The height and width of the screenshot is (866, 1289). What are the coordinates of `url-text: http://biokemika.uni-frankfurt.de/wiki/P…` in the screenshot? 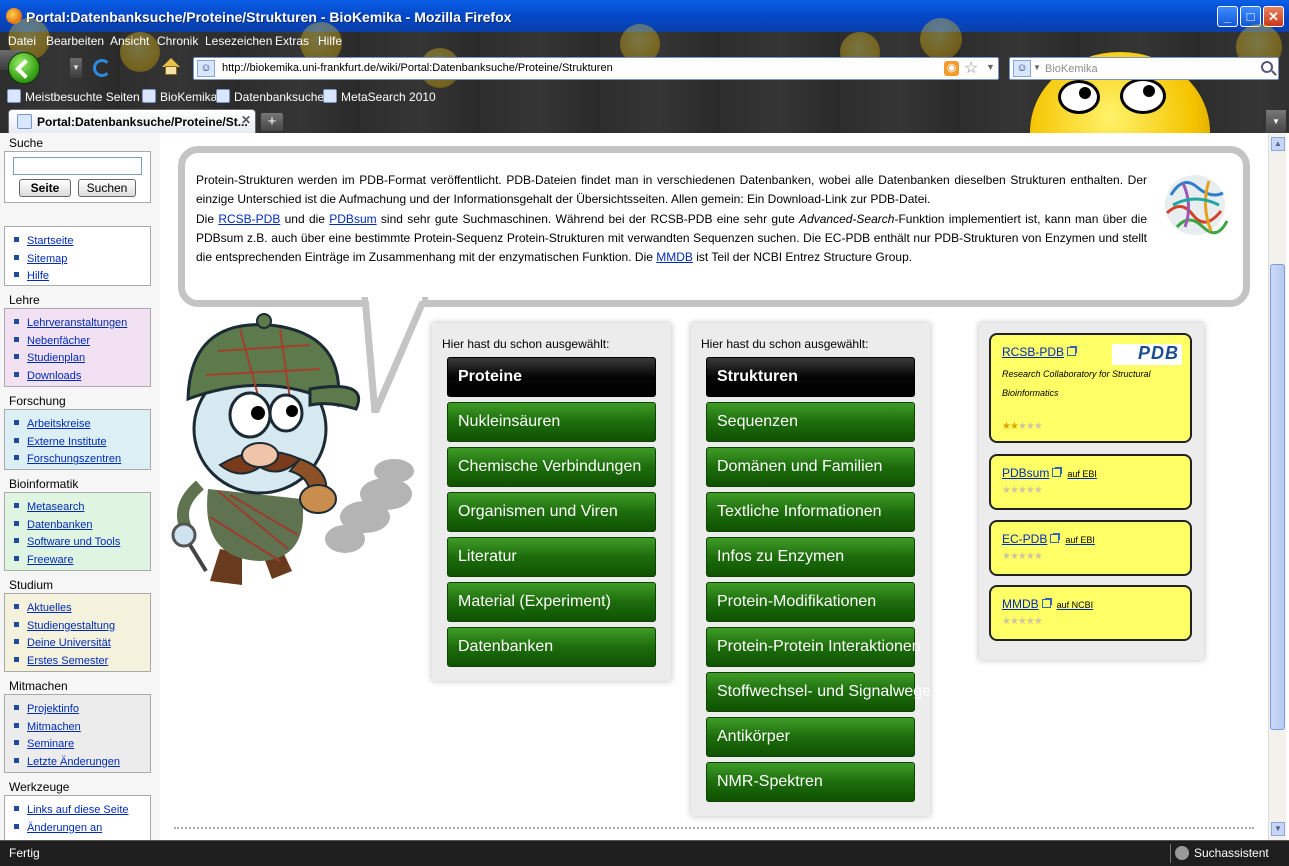 It's located at (417, 68).